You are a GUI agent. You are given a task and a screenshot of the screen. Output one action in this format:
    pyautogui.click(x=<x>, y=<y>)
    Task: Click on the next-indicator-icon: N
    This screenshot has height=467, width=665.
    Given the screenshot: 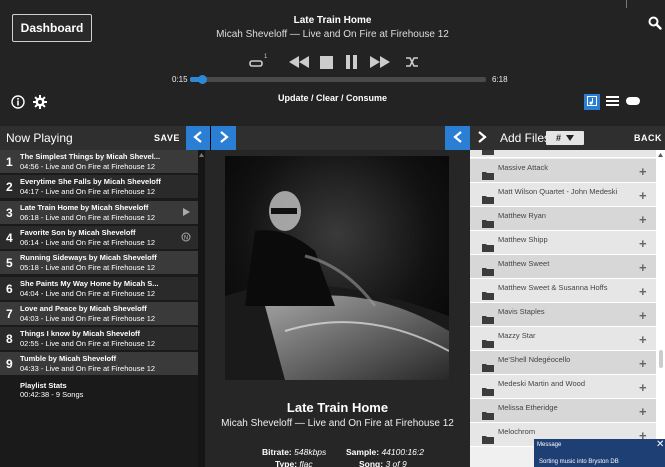 What is the action you would take?
    pyautogui.click(x=186, y=237)
    